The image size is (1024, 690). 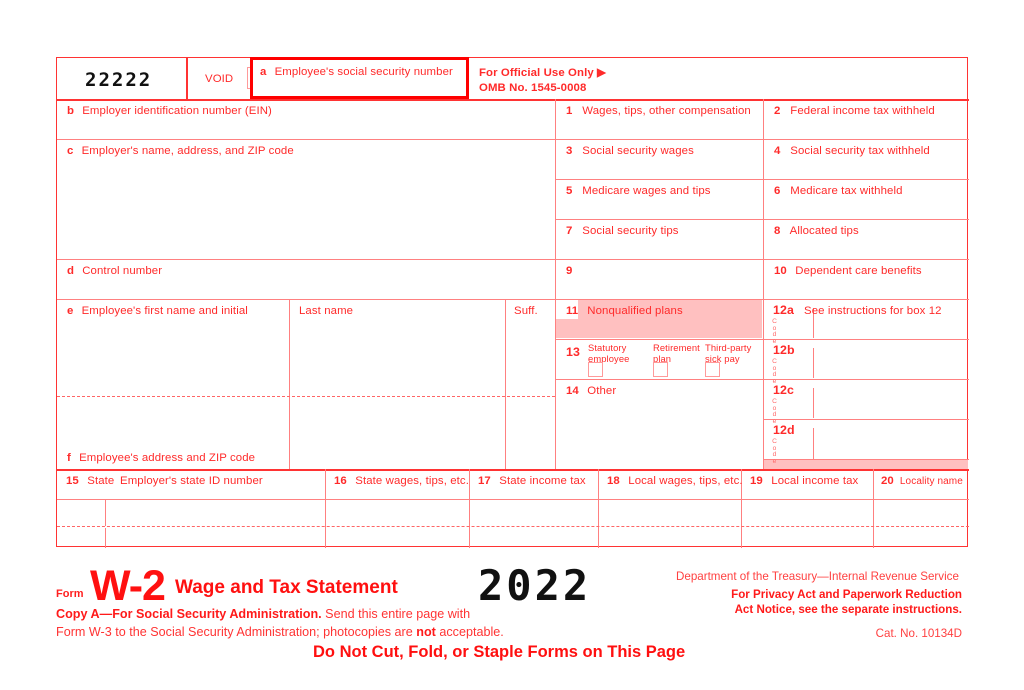 I want to click on box-c-input, so click(x=306, y=199).